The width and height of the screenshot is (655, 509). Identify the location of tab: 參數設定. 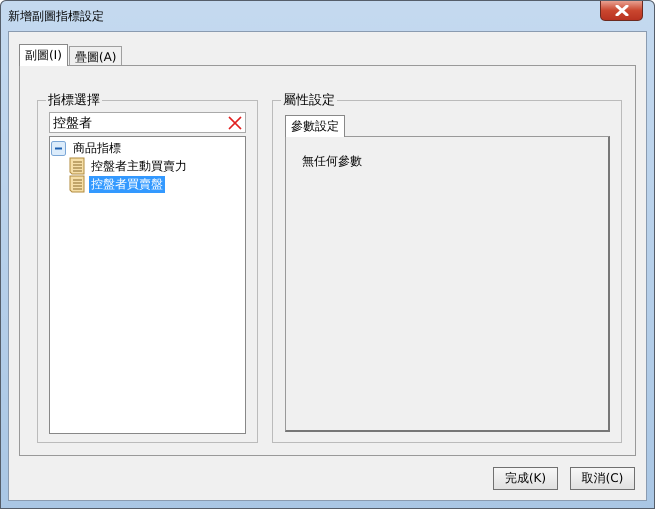
(315, 126).